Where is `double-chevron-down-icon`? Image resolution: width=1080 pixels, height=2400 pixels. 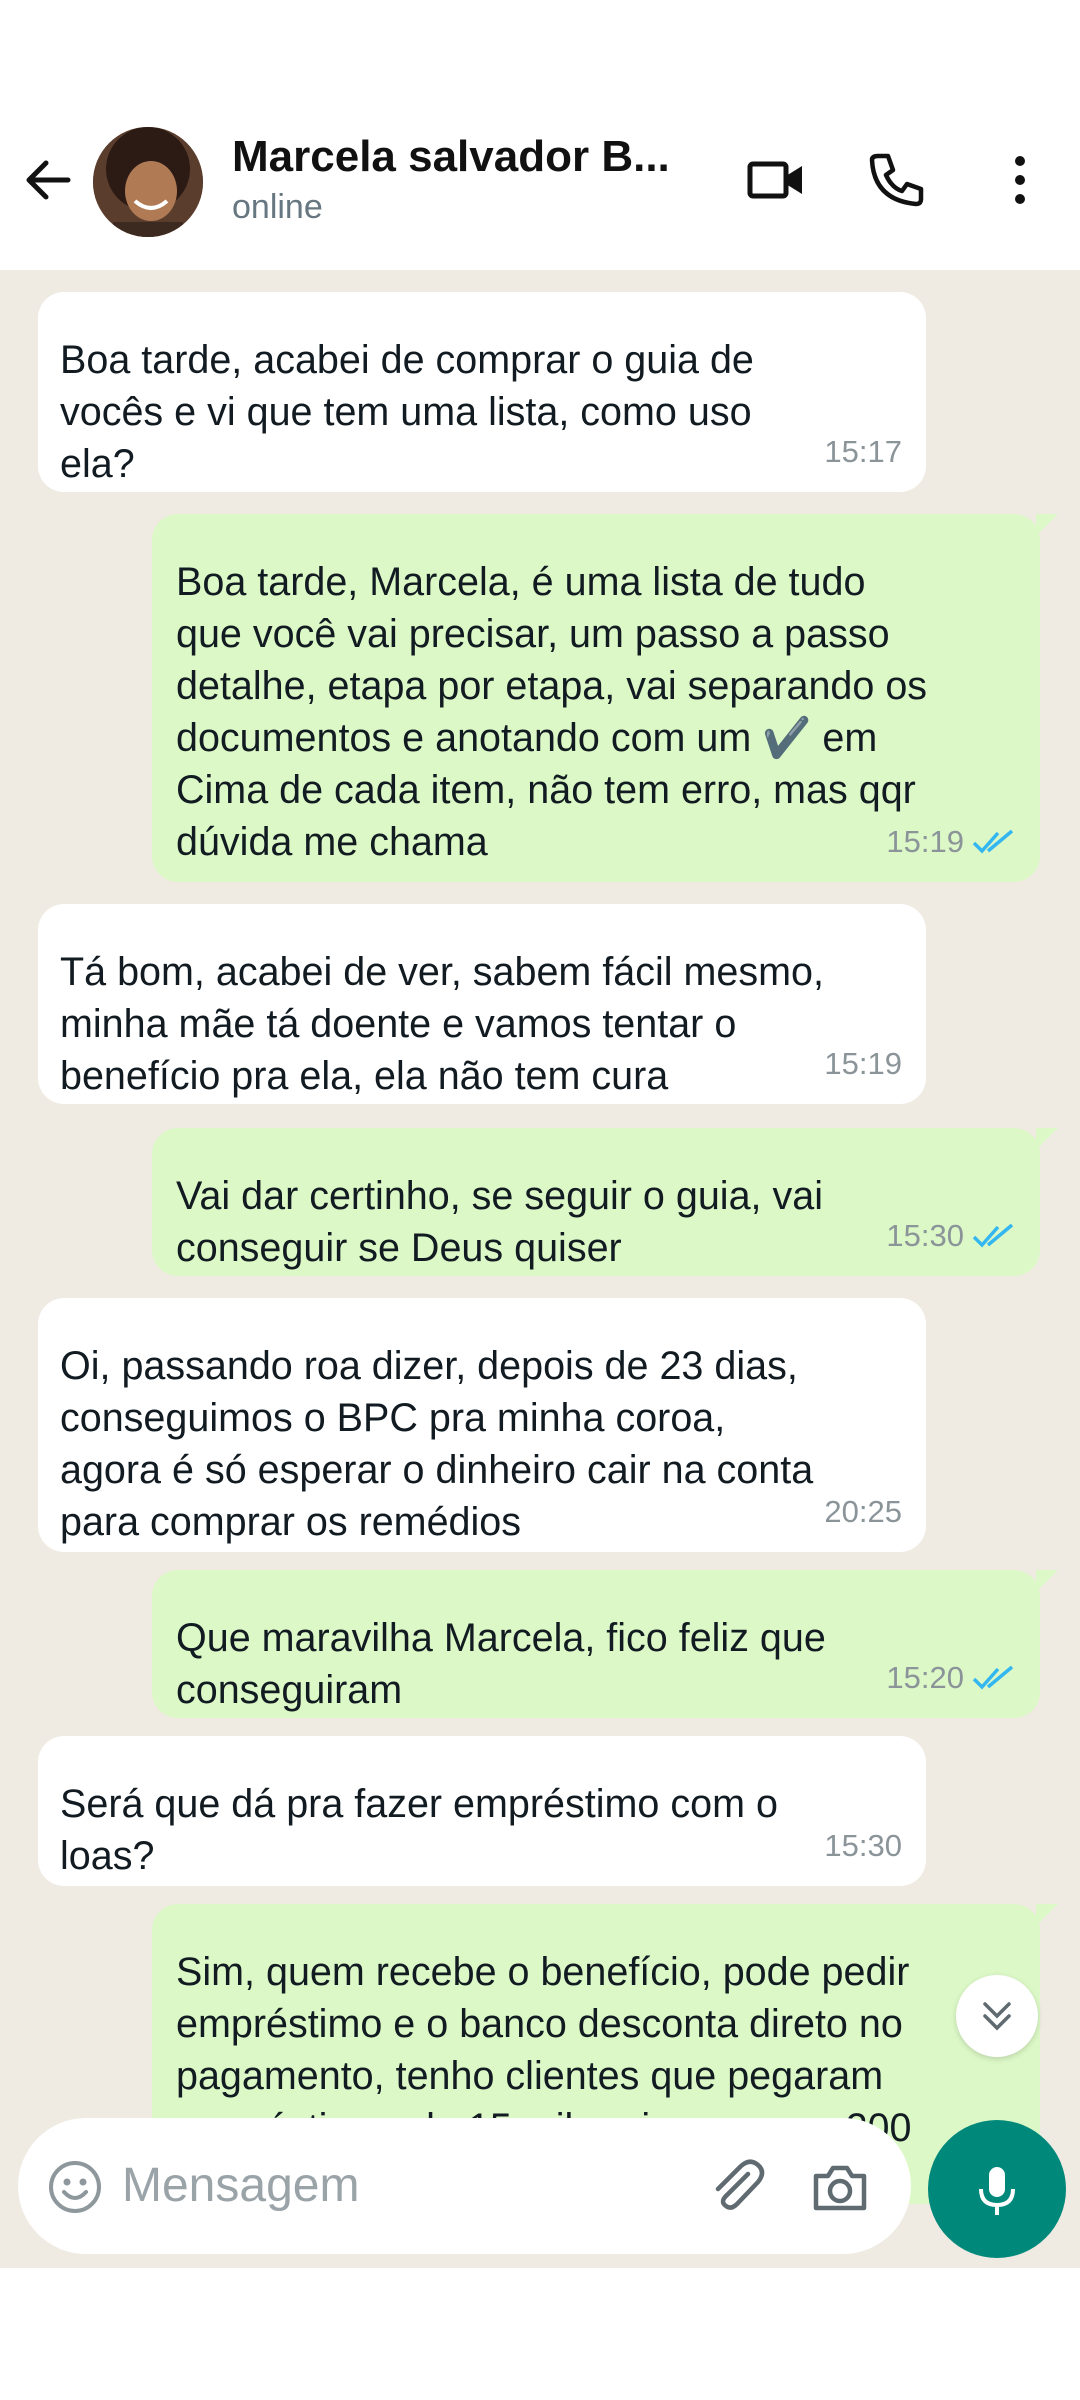
double-chevron-down-icon is located at coordinates (997, 2016).